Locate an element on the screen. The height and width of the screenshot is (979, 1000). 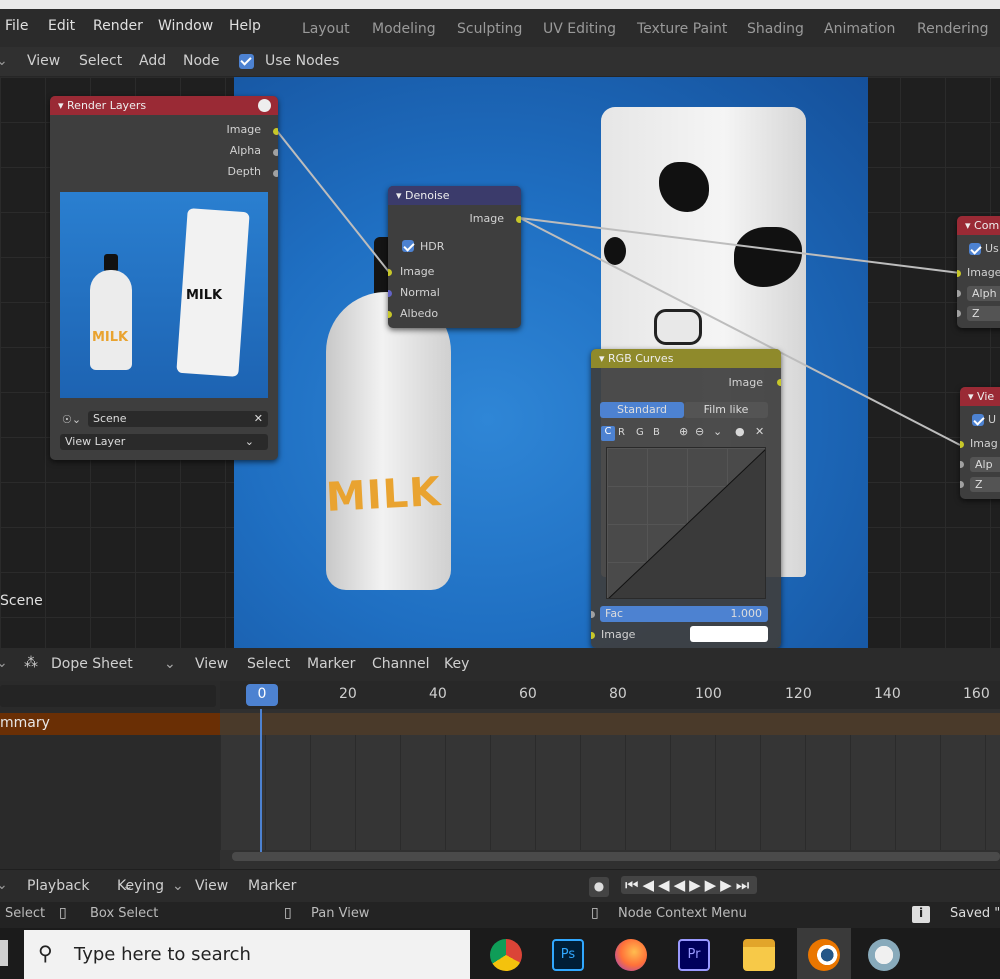
ds-menu-select: Select is located at coordinates (268, 664).